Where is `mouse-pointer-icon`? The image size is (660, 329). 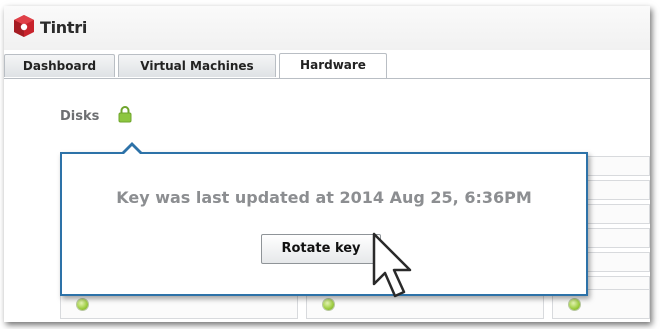 mouse-pointer-icon is located at coordinates (392, 265).